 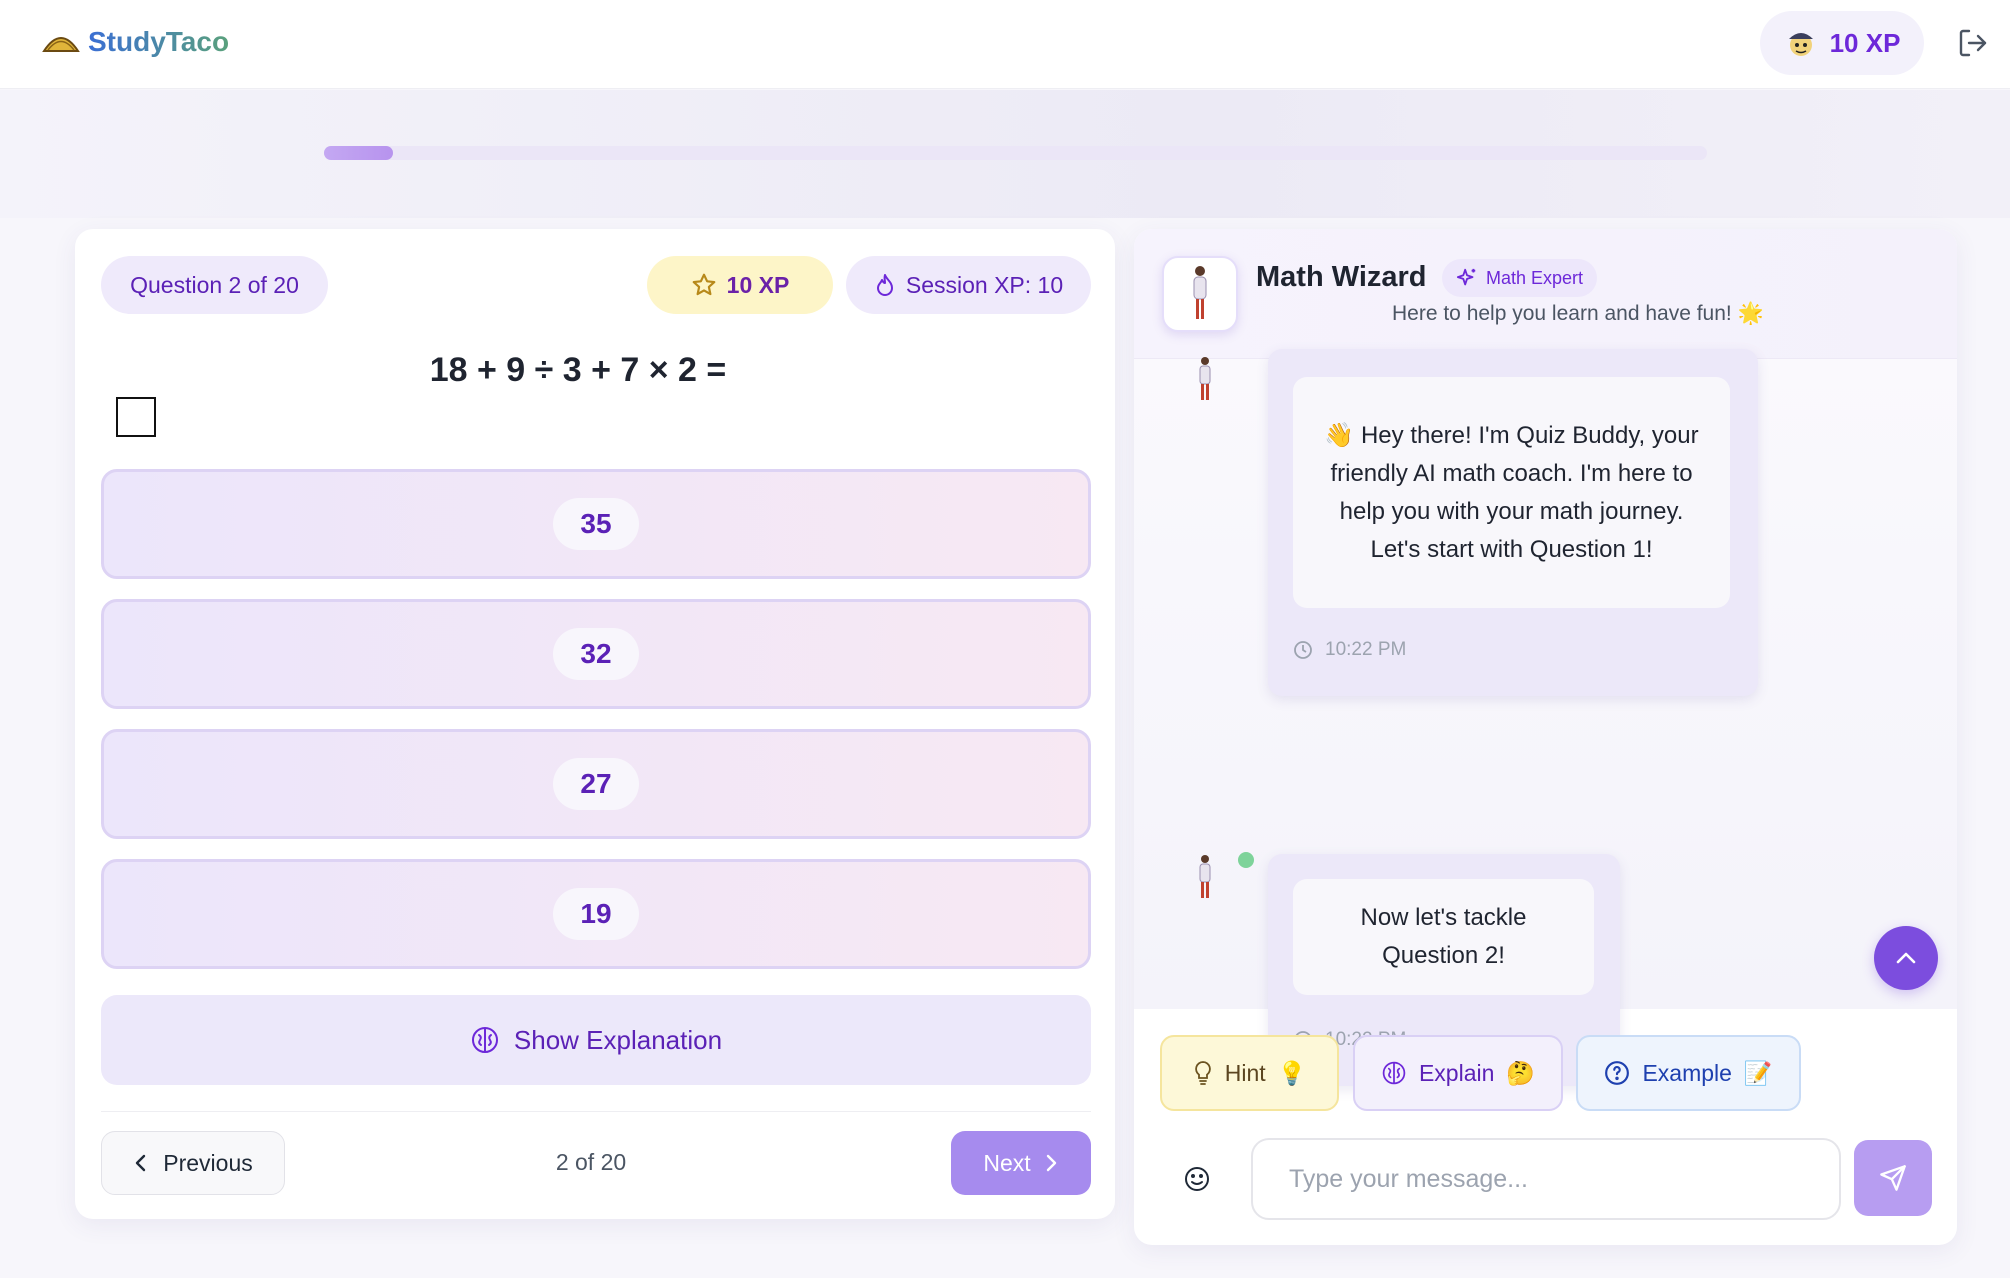 I want to click on show-explanation-button: Show Explanation, so click(x=596, y=1040).